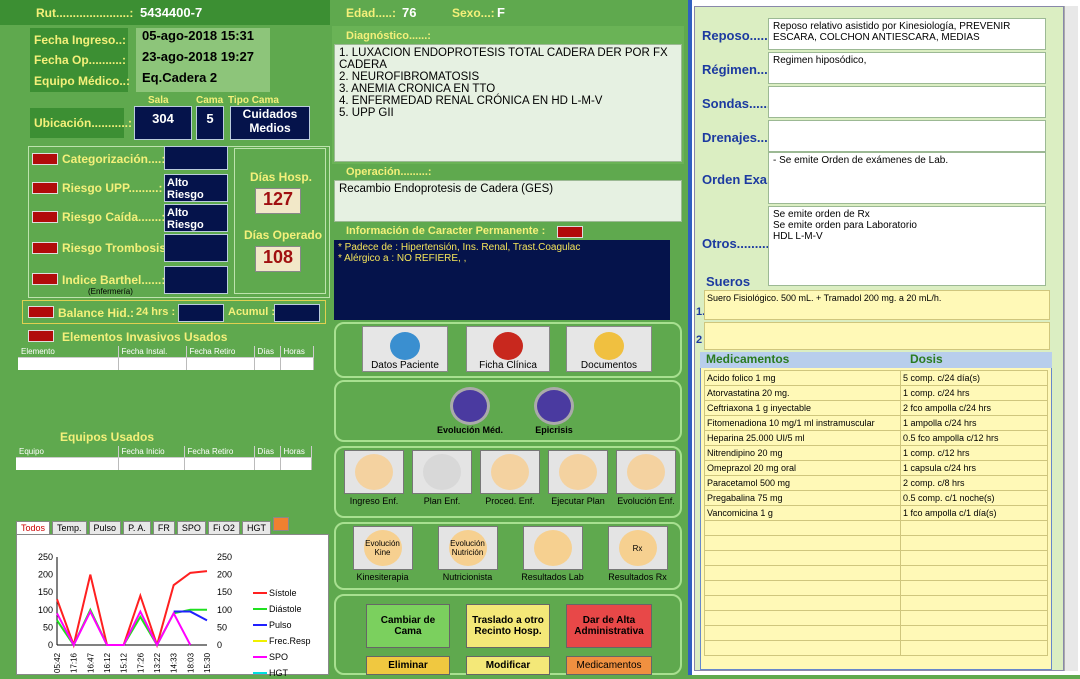 The height and width of the screenshot is (679, 1080). What do you see at coordinates (876, 378) in the screenshot?
I see `table-row: Acido folico 1 mg 5 comp. c/24 día(s)` at bounding box center [876, 378].